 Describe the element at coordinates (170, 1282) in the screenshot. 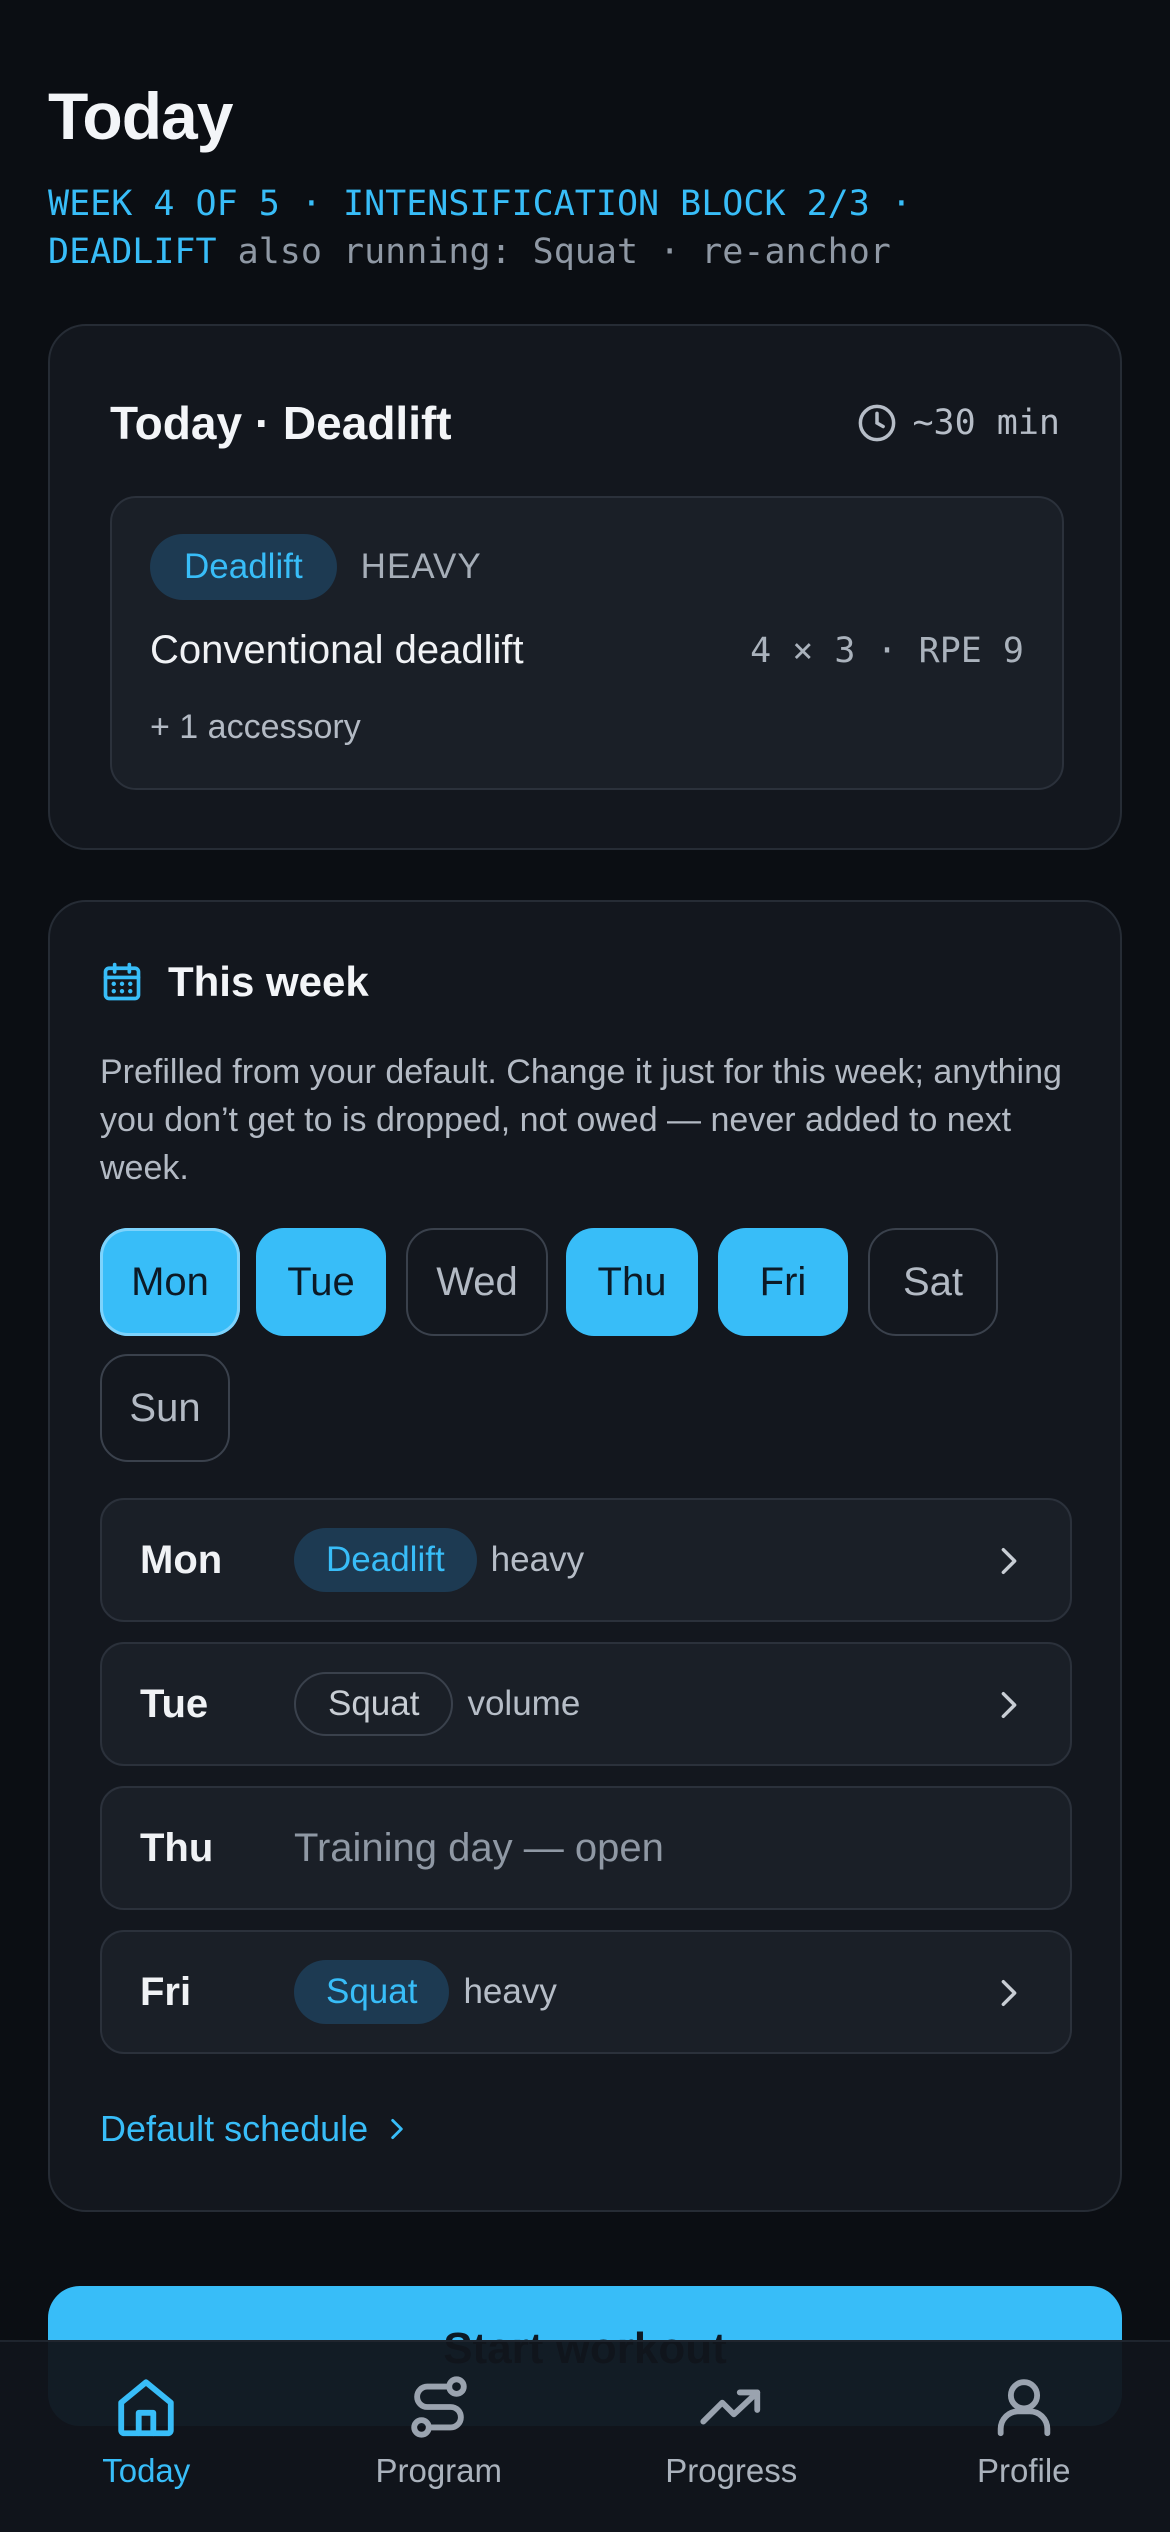

I see `day-chip-mon: Mon` at that location.